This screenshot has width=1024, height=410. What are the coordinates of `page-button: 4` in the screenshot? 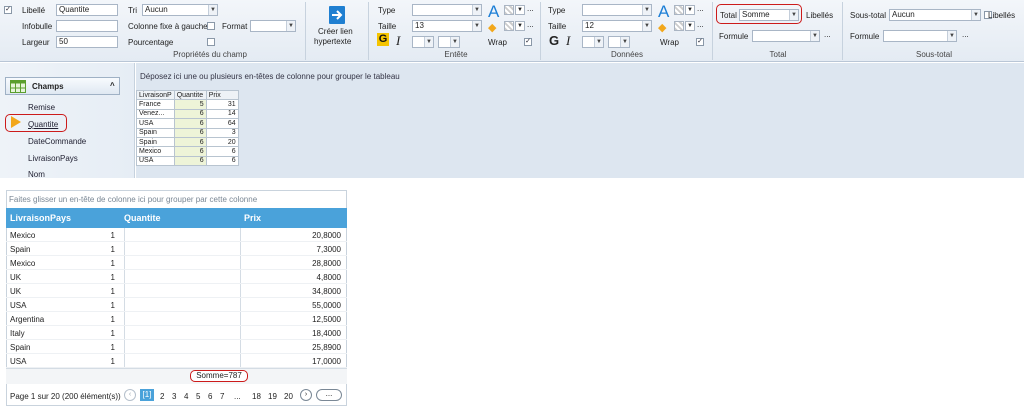 It's located at (186, 396).